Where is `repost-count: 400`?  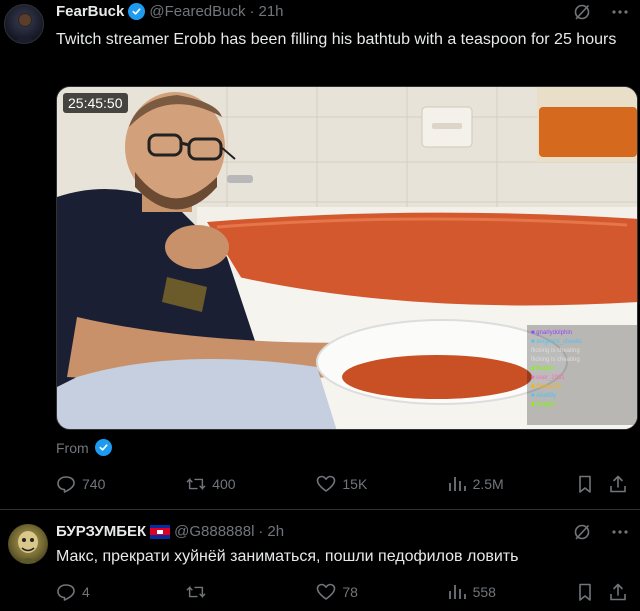 repost-count: 400 is located at coordinates (224, 484).